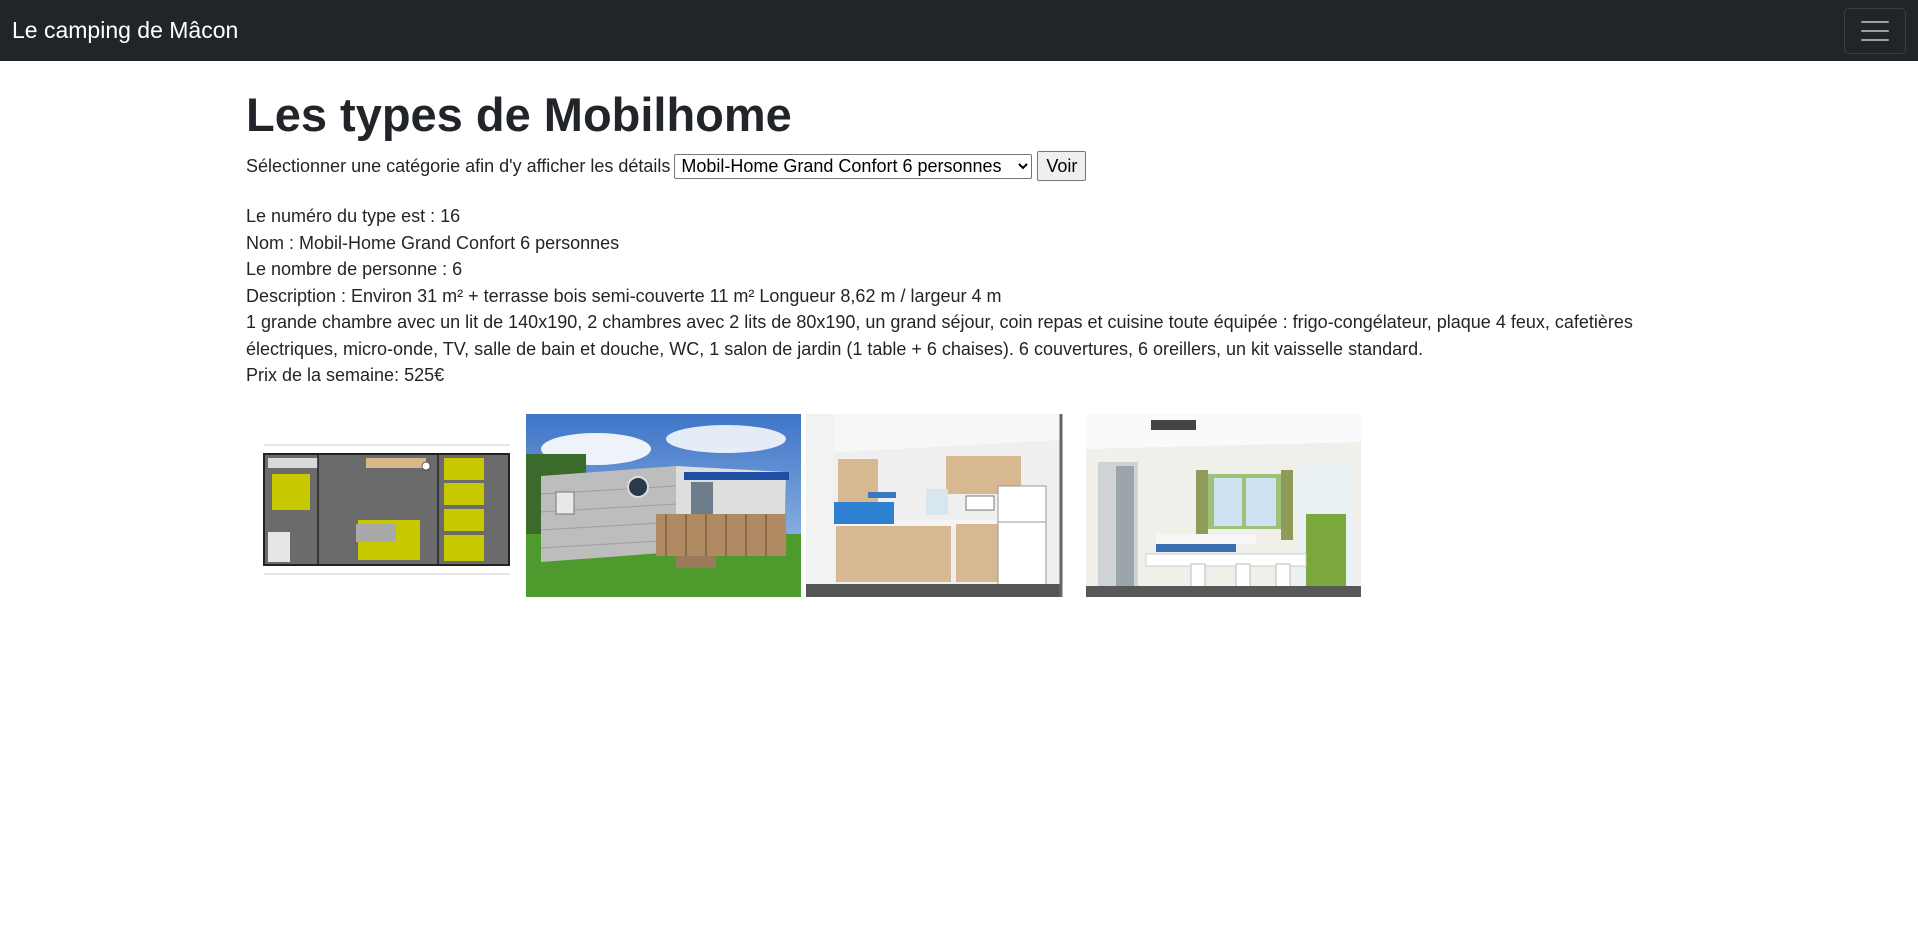  Describe the element at coordinates (353, 216) in the screenshot. I see `detail-type-number: Le numéro du type est : 16` at that location.